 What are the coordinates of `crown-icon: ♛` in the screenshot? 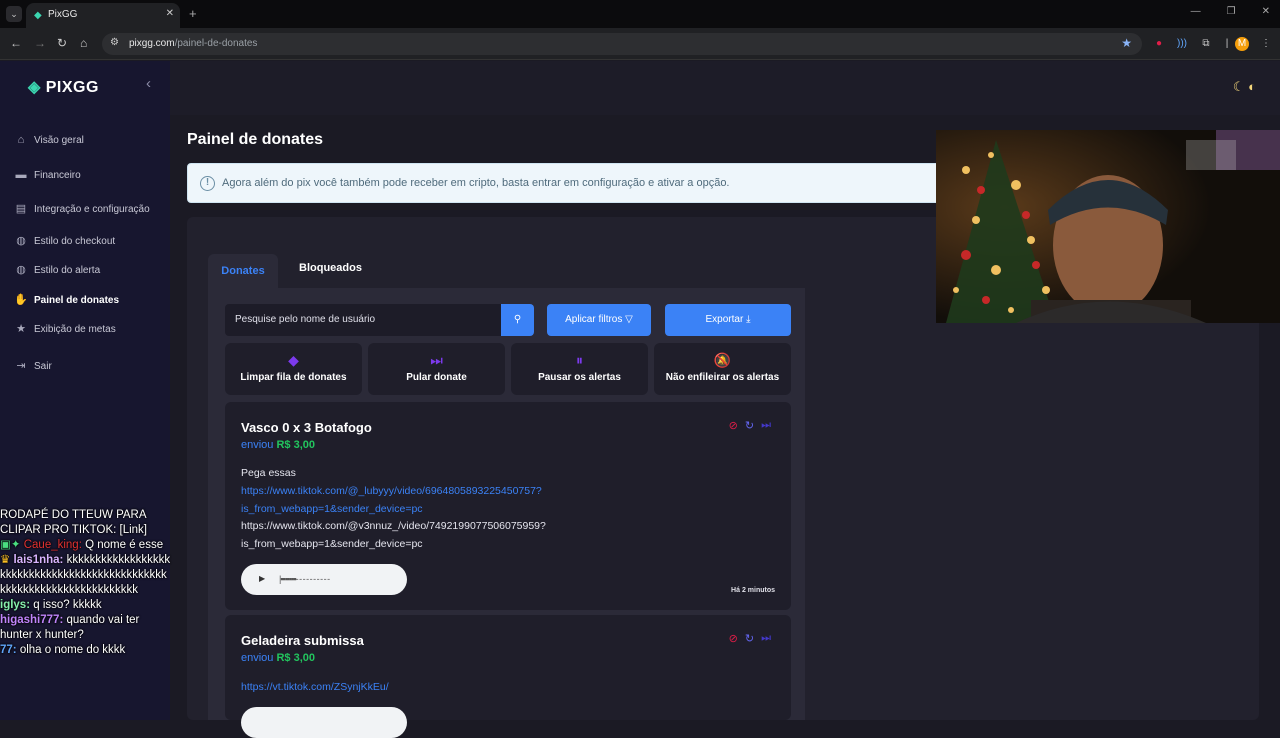 It's located at (5, 560).